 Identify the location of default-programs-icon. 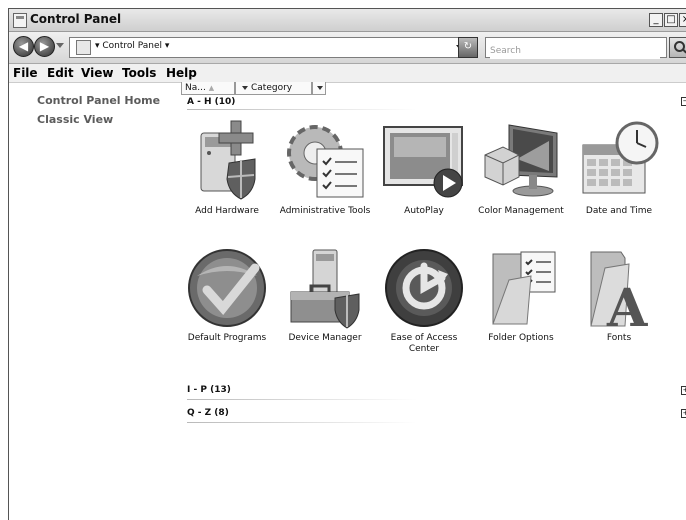
(227, 288).